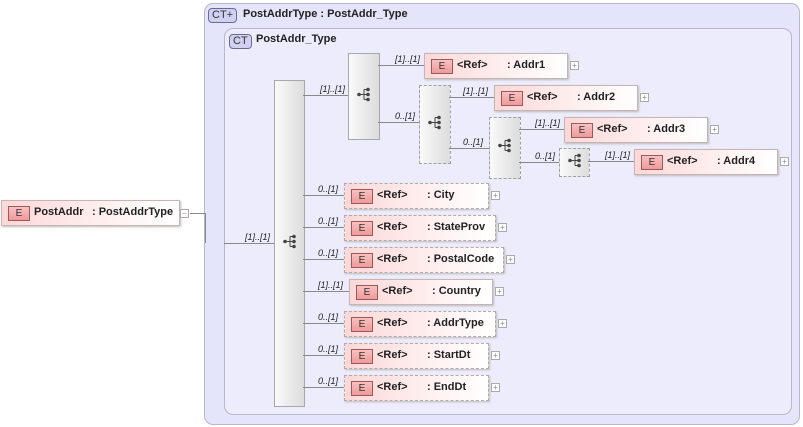  I want to click on element-name: : EndDt, so click(447, 387).